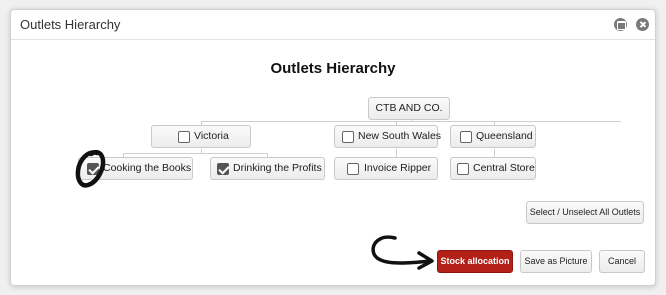 This screenshot has width=666, height=295. I want to click on tree-node-outlet-invoice-ripper: Invoice Ripper, so click(386, 168).